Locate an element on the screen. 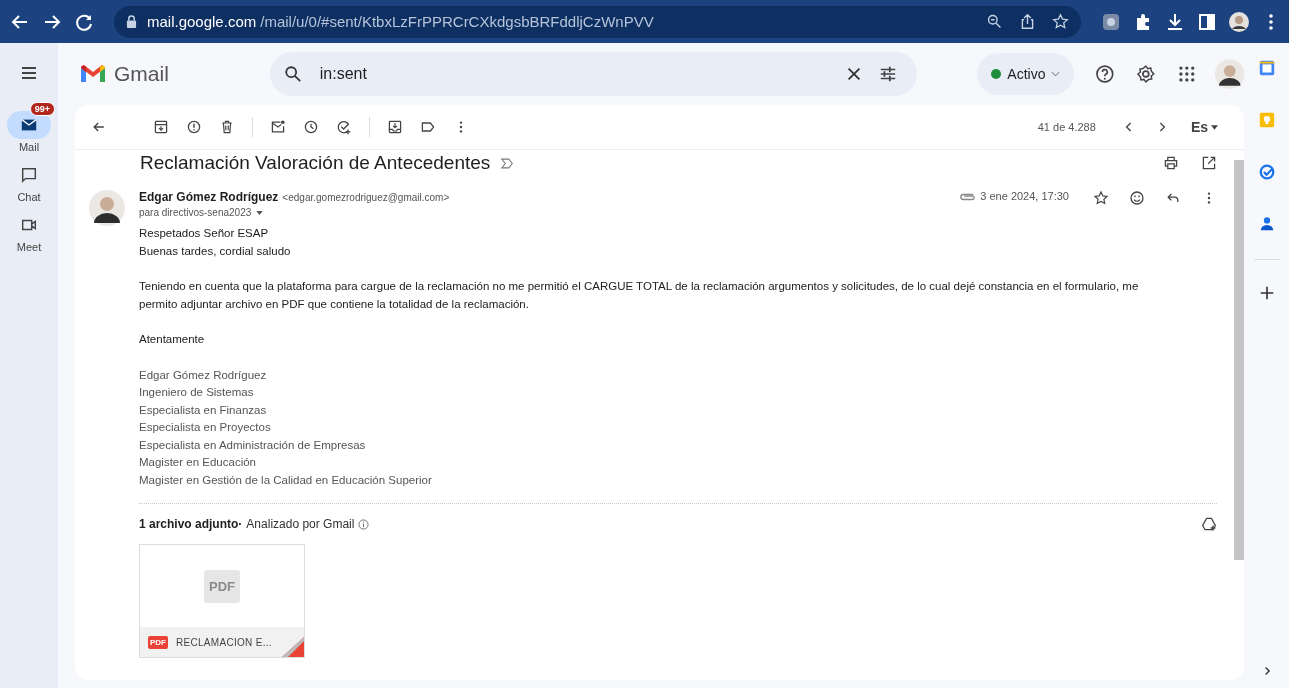 This screenshot has height=688, width=1289. search-bar: in:sent is located at coordinates (593, 74).